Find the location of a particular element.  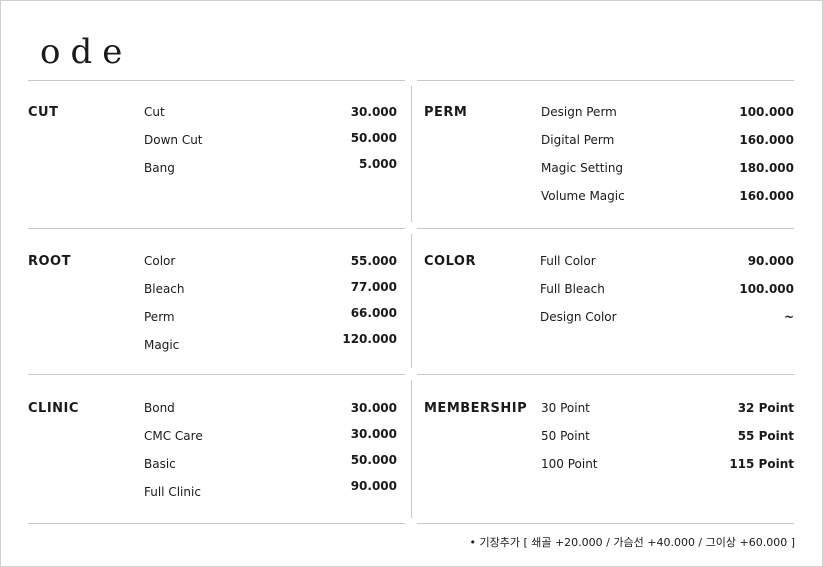

menu-item-name: 50 Point is located at coordinates (565, 436).